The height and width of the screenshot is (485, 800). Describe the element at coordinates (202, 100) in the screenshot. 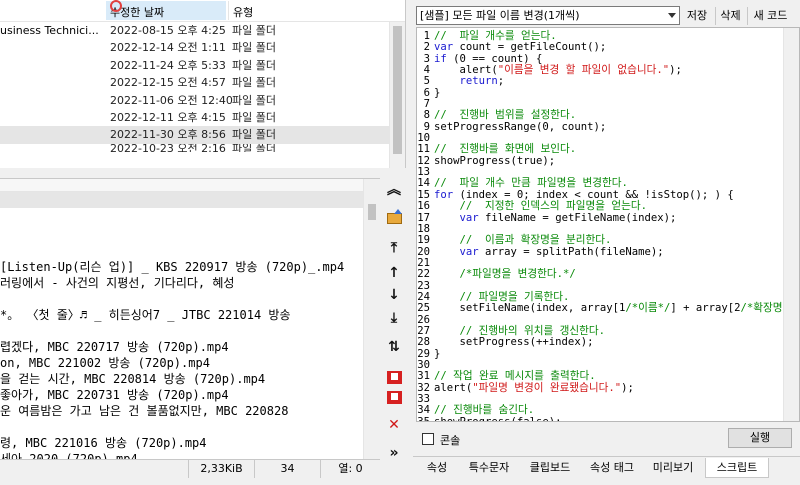

I see `table-row: 2022-11-06 오전 12:40 파일 폴더` at that location.